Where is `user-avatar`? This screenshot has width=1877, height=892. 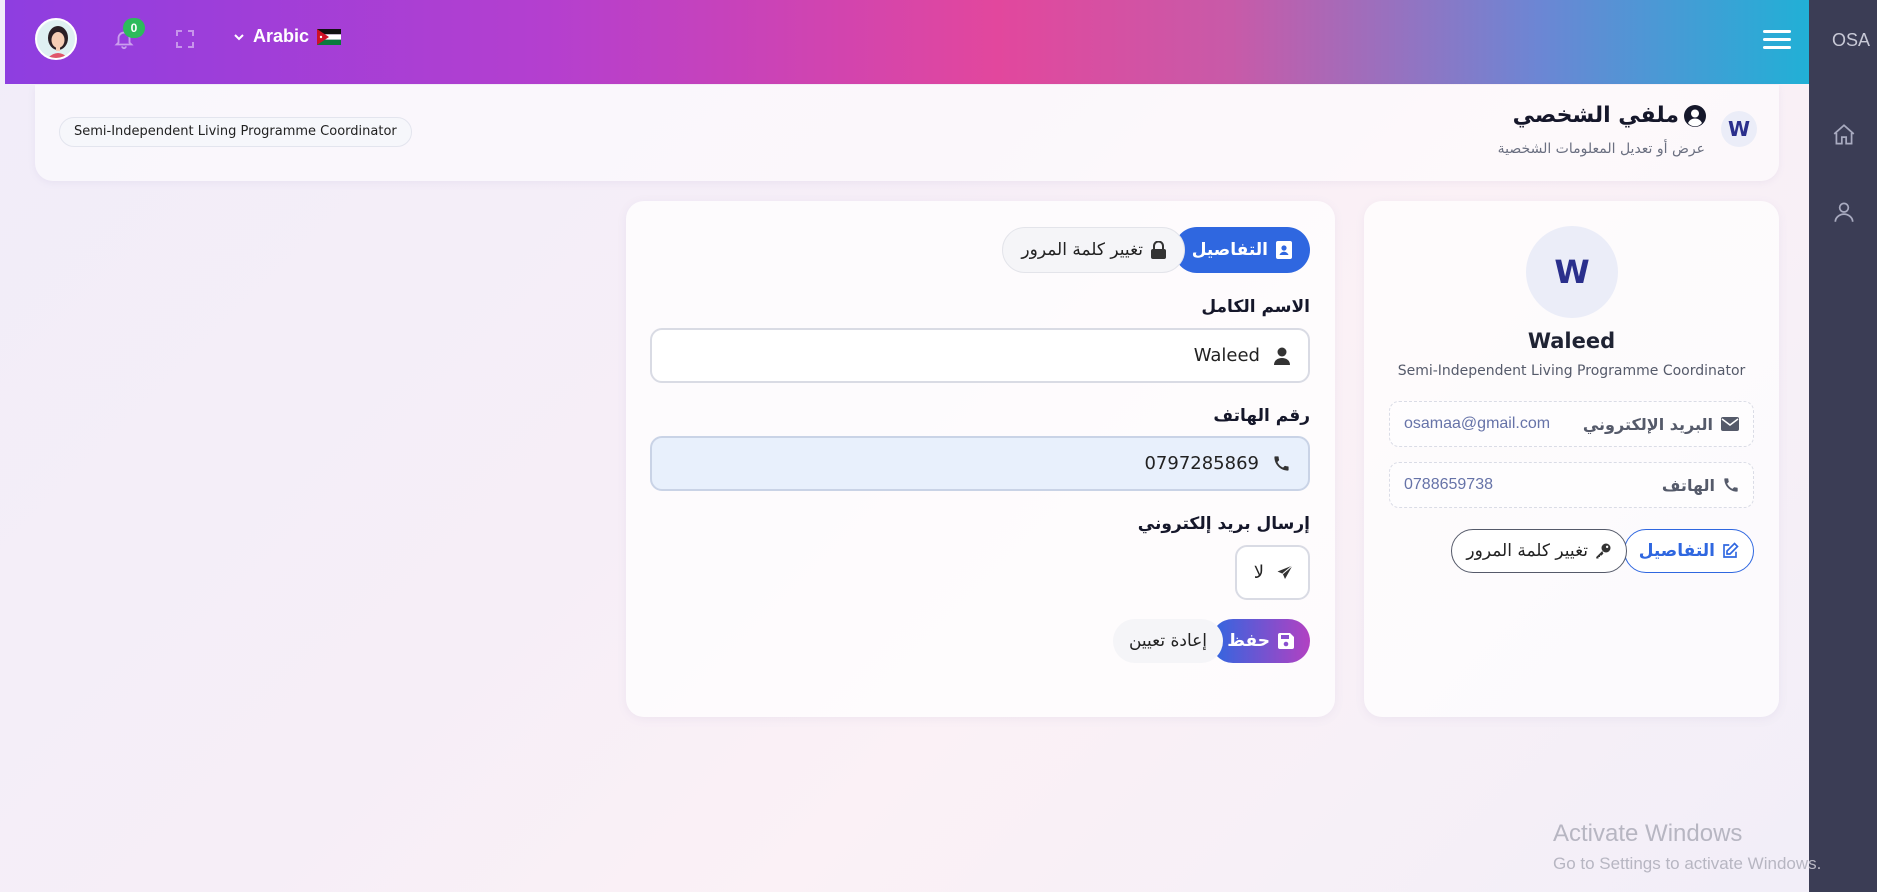
user-avatar is located at coordinates (56, 39).